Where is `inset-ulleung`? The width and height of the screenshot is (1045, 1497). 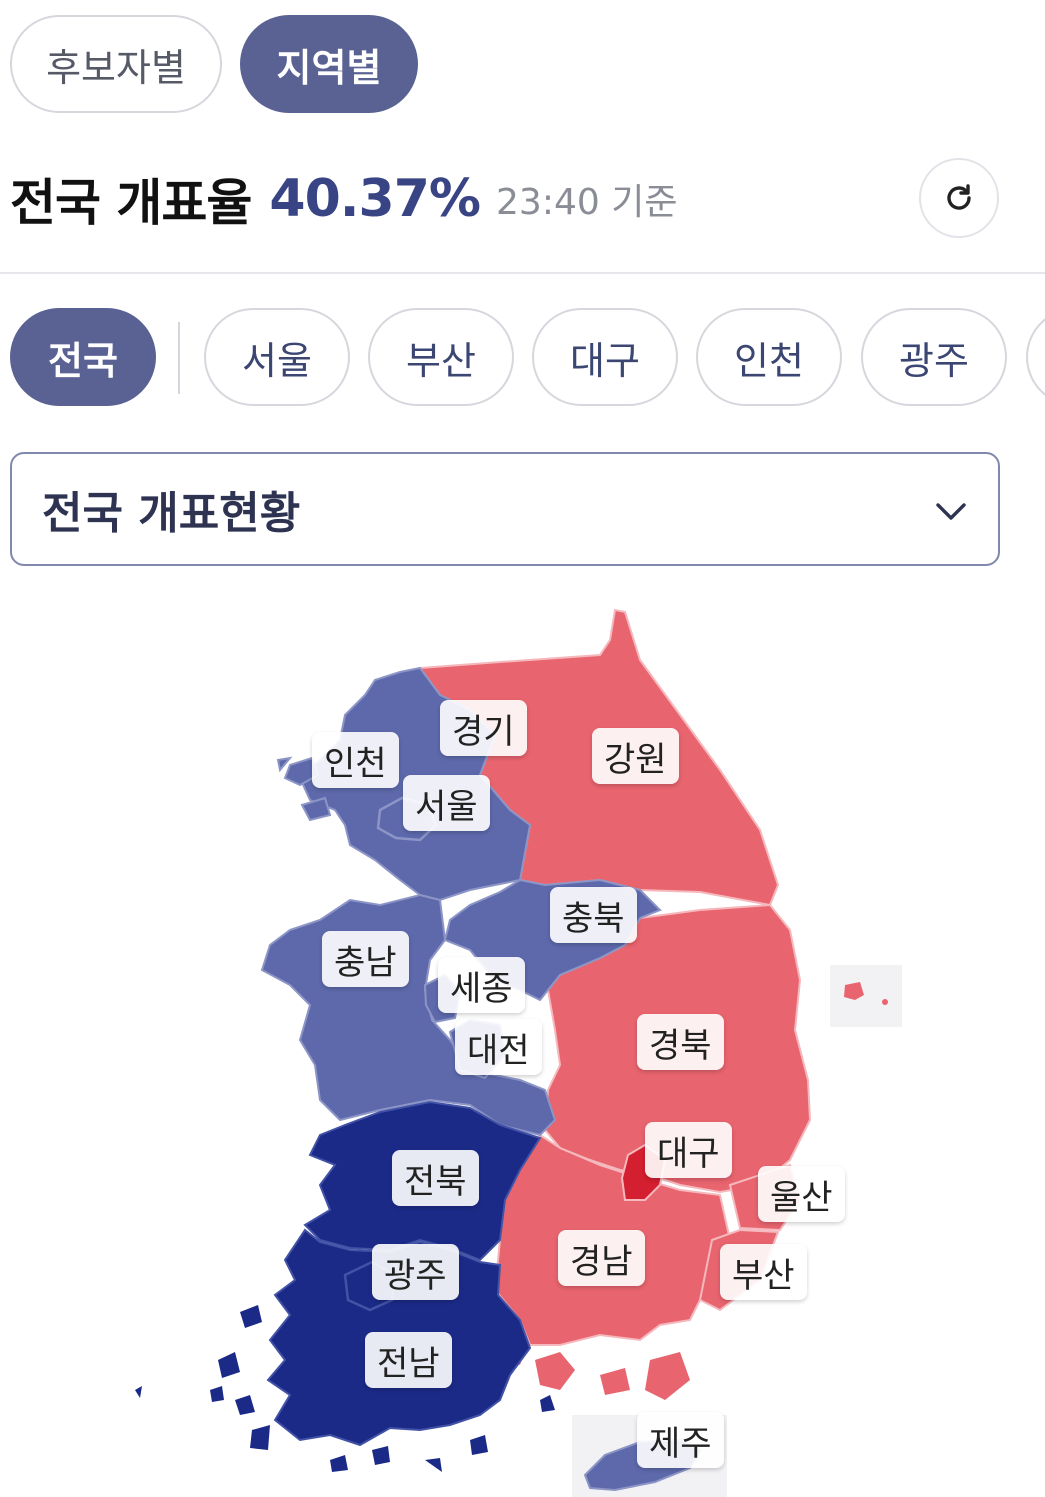
inset-ulleung is located at coordinates (866, 996).